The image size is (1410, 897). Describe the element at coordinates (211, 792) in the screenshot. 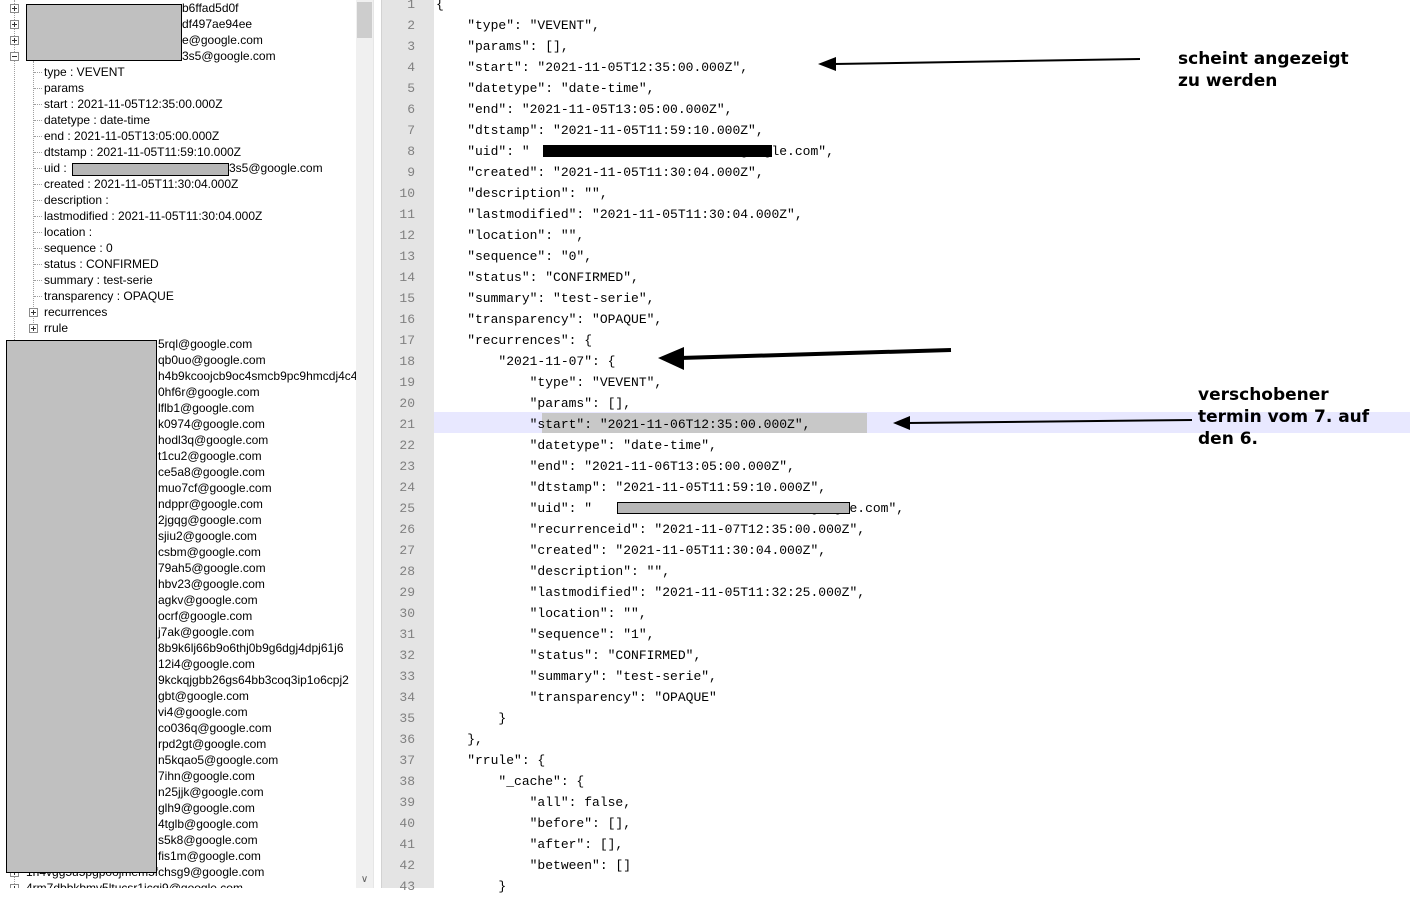

I see `tree-node: n25jjk@google.com` at that location.